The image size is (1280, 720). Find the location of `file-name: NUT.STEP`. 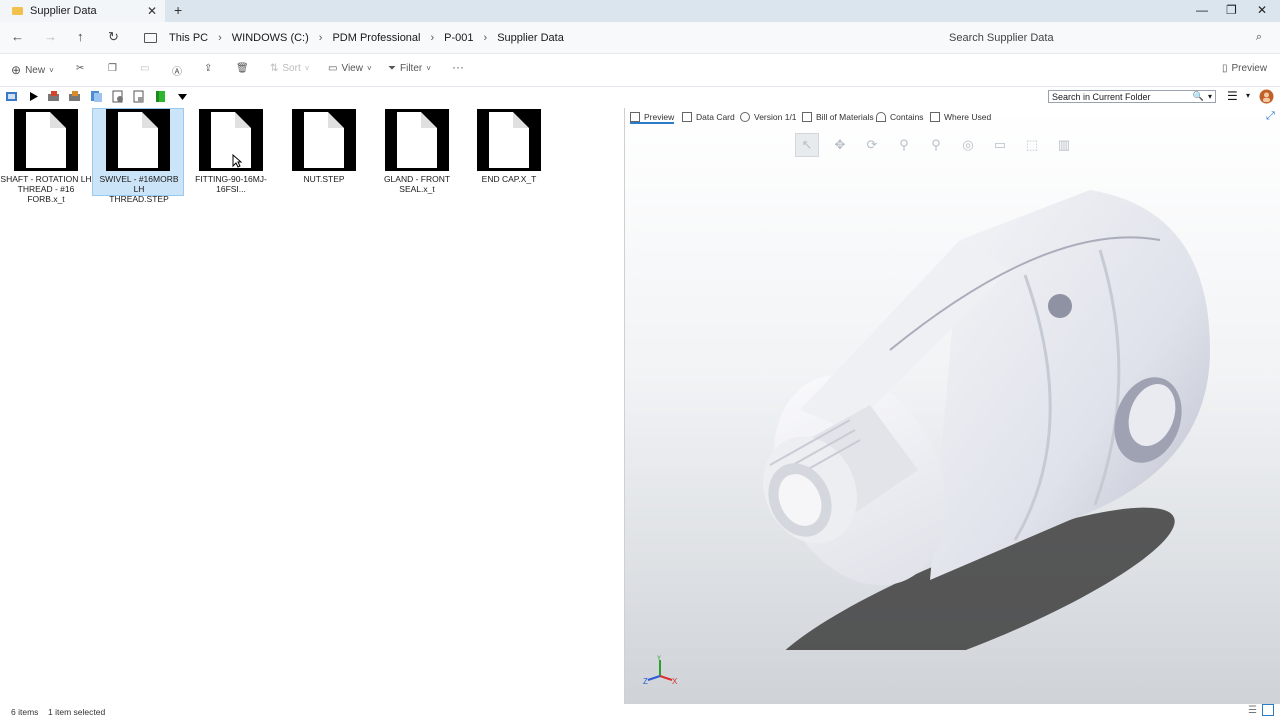

file-name: NUT.STEP is located at coordinates (324, 179).